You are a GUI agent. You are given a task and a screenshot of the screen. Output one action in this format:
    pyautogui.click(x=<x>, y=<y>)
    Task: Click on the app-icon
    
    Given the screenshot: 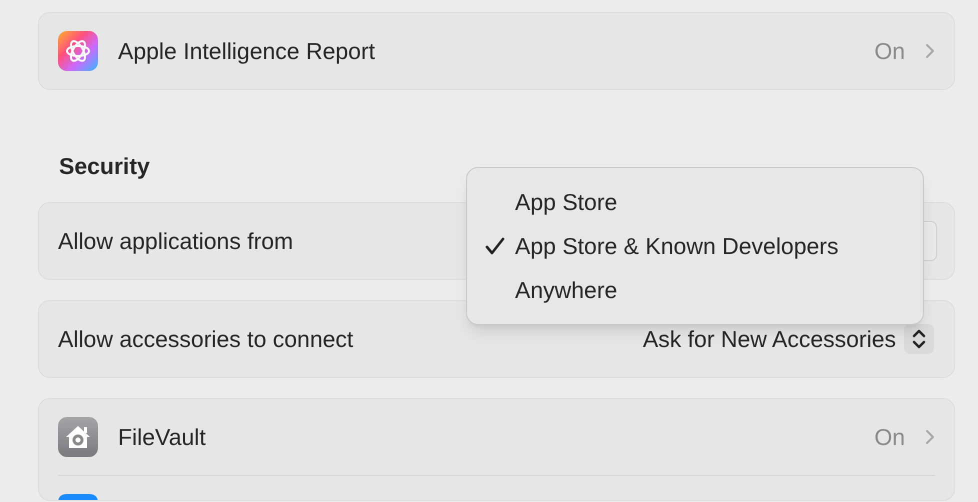 What is the action you would take?
    pyautogui.click(x=78, y=497)
    